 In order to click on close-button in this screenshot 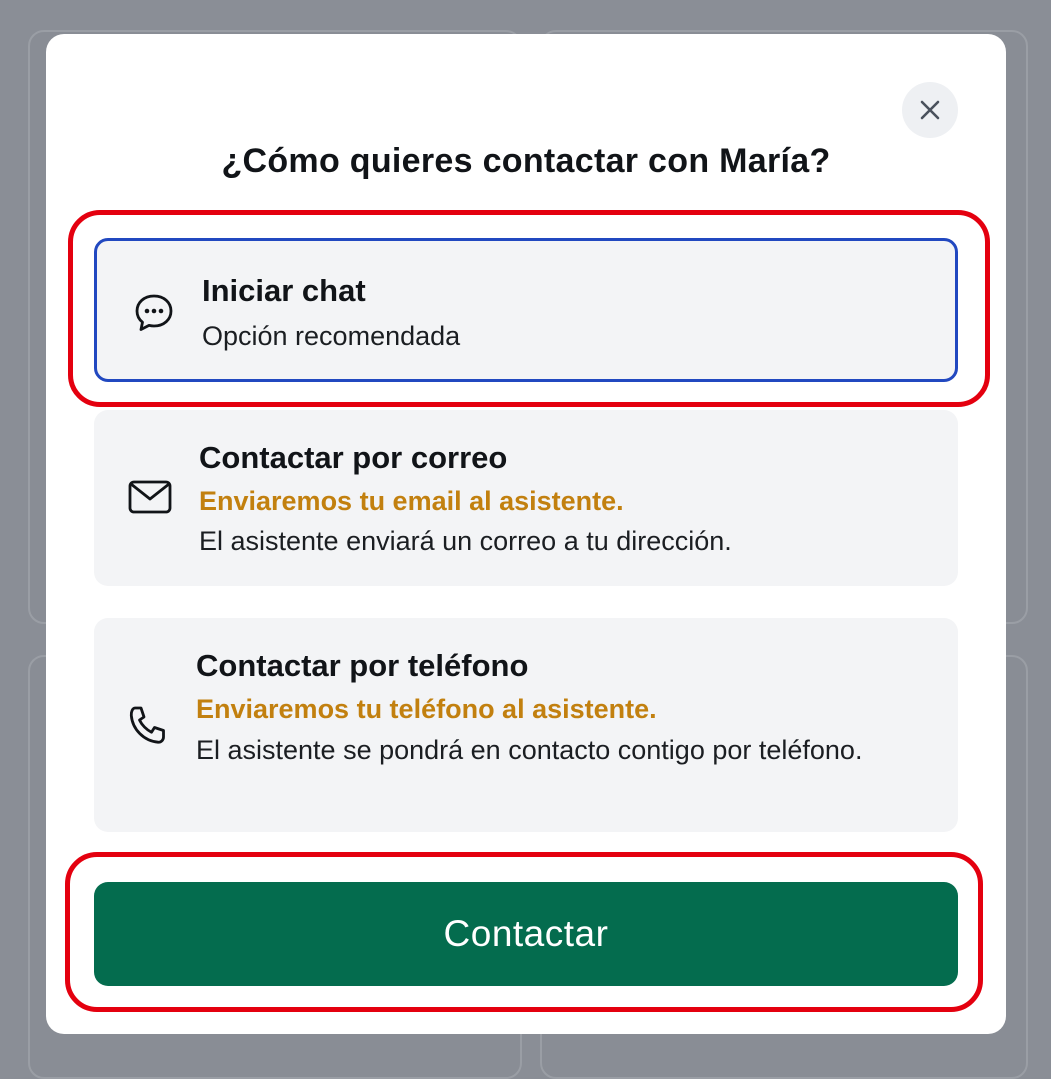, I will do `click(930, 110)`.